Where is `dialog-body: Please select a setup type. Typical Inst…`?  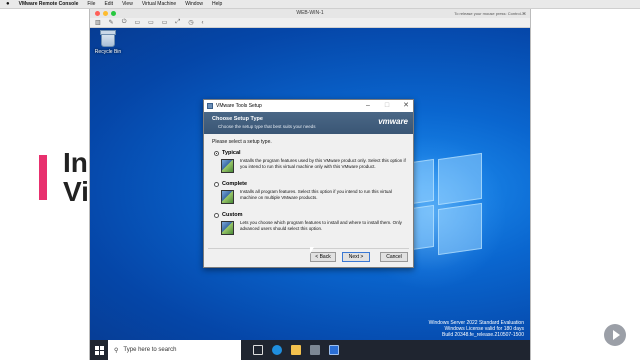 dialog-body: Please select a setup type. Typical Inst… is located at coordinates (308, 188).